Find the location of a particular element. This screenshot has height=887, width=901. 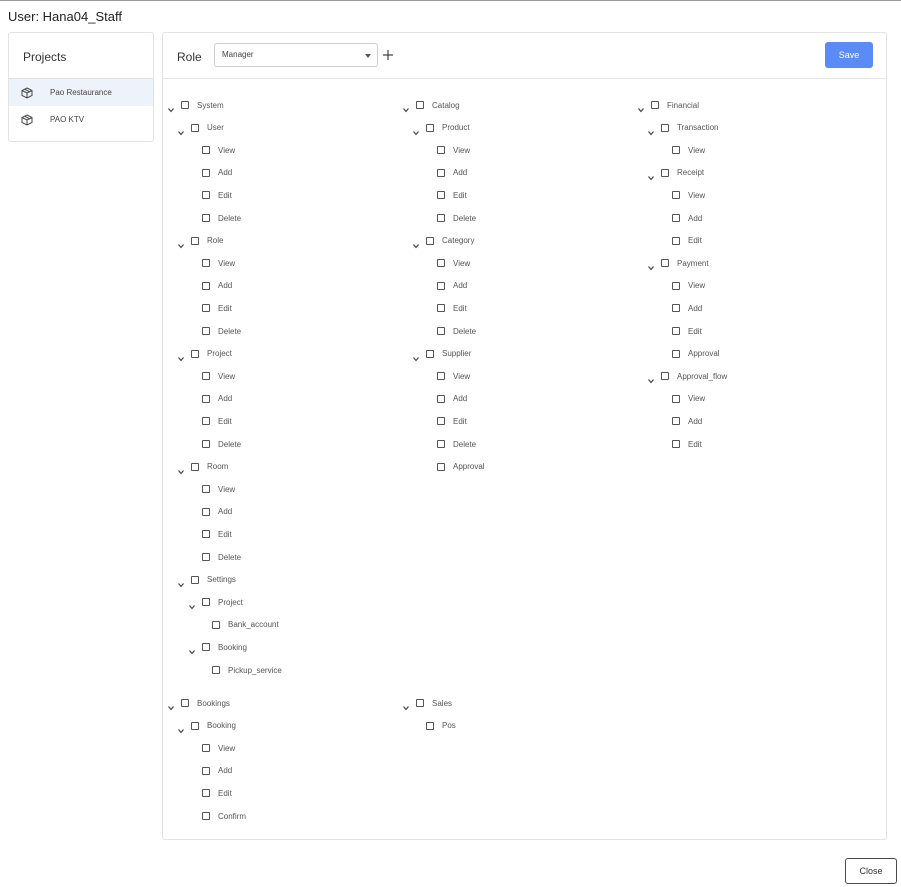

permission-row: Edit is located at coordinates (217, 308).